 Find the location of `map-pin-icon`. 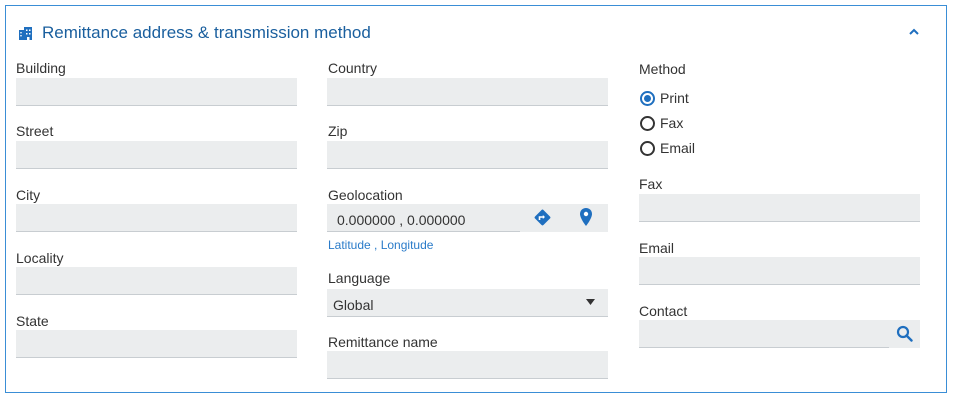

map-pin-icon is located at coordinates (586, 217).